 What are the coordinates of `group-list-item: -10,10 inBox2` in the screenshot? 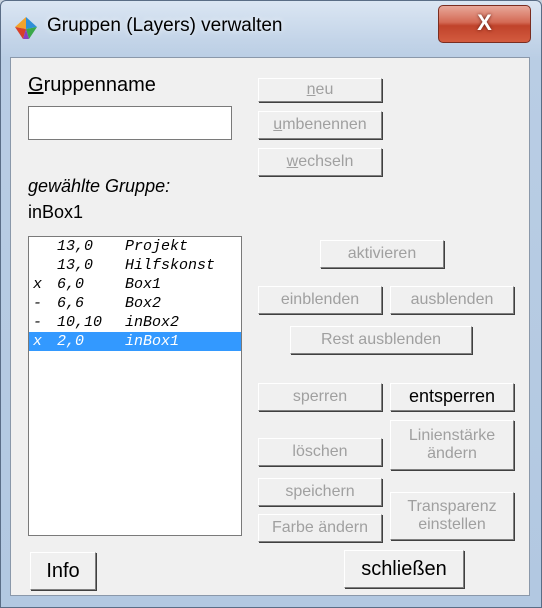 It's located at (135, 322).